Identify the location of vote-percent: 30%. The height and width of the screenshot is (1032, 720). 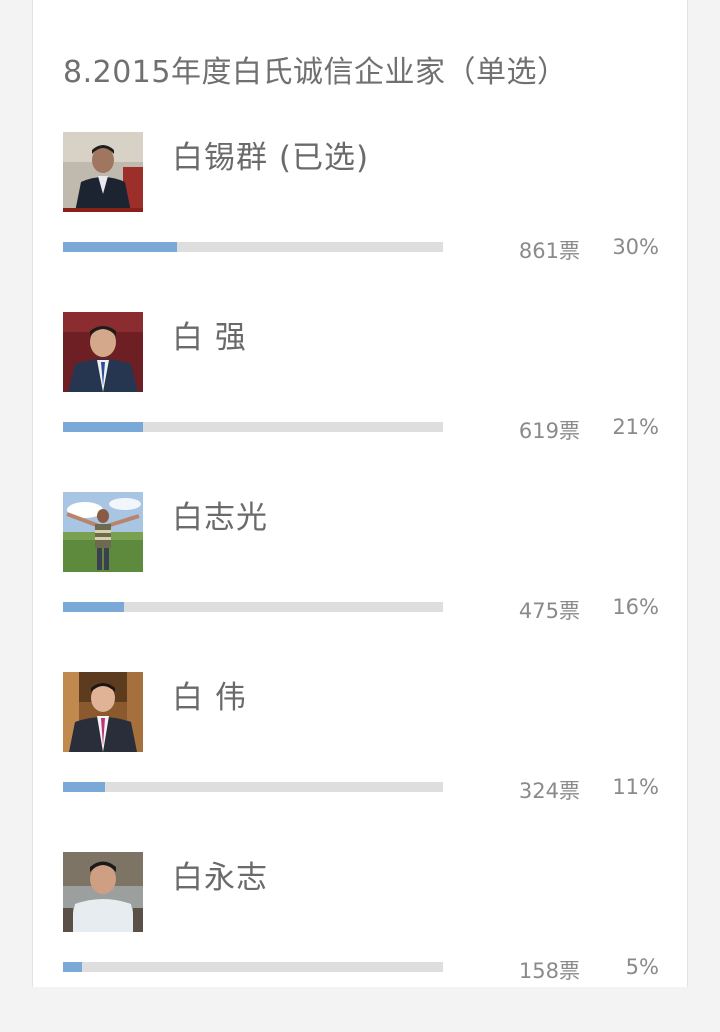
(635, 247).